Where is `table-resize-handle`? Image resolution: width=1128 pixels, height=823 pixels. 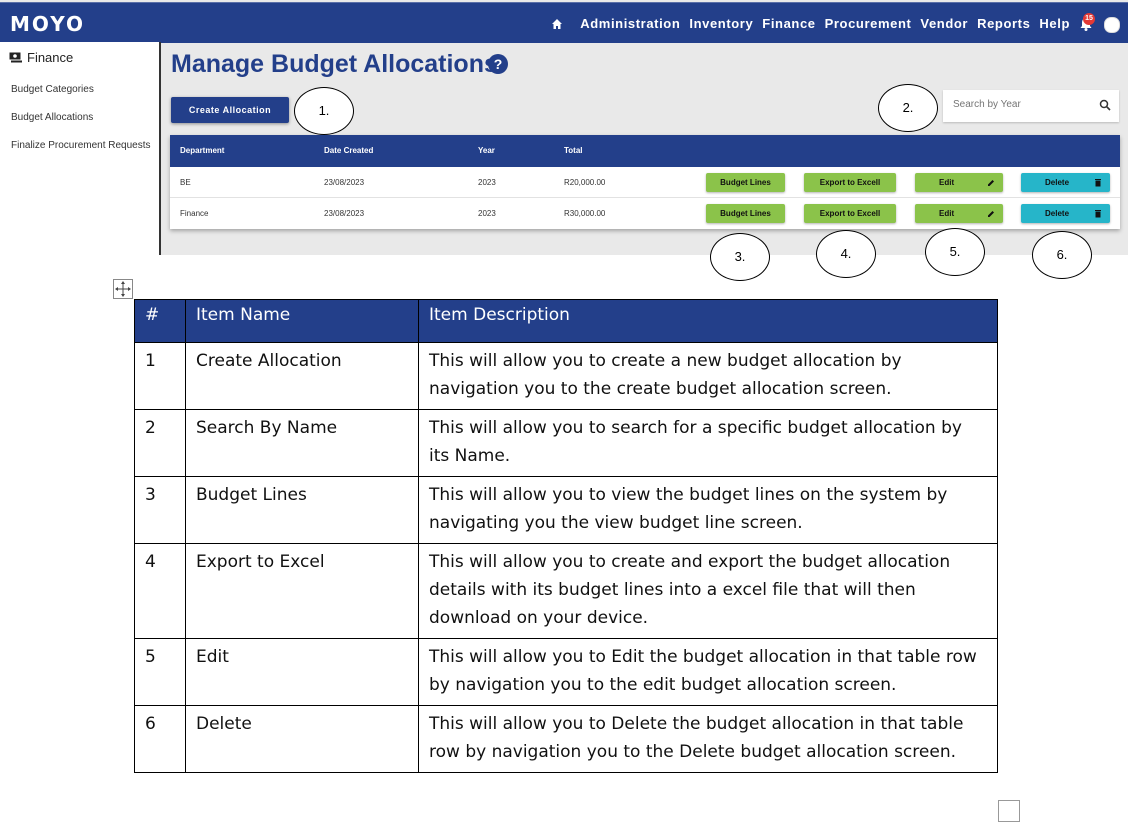 table-resize-handle is located at coordinates (1009, 811).